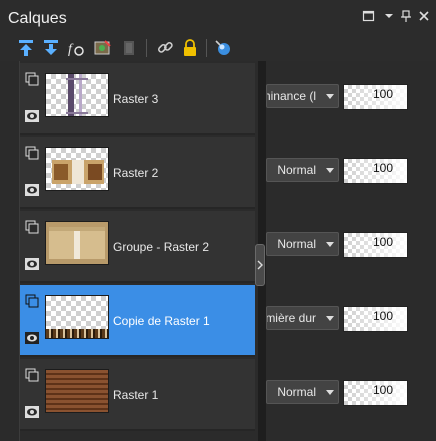 Image resolution: width=436 pixels, height=441 pixels. What do you see at coordinates (103, 48) in the screenshot?
I see `mask-icon` at bounding box center [103, 48].